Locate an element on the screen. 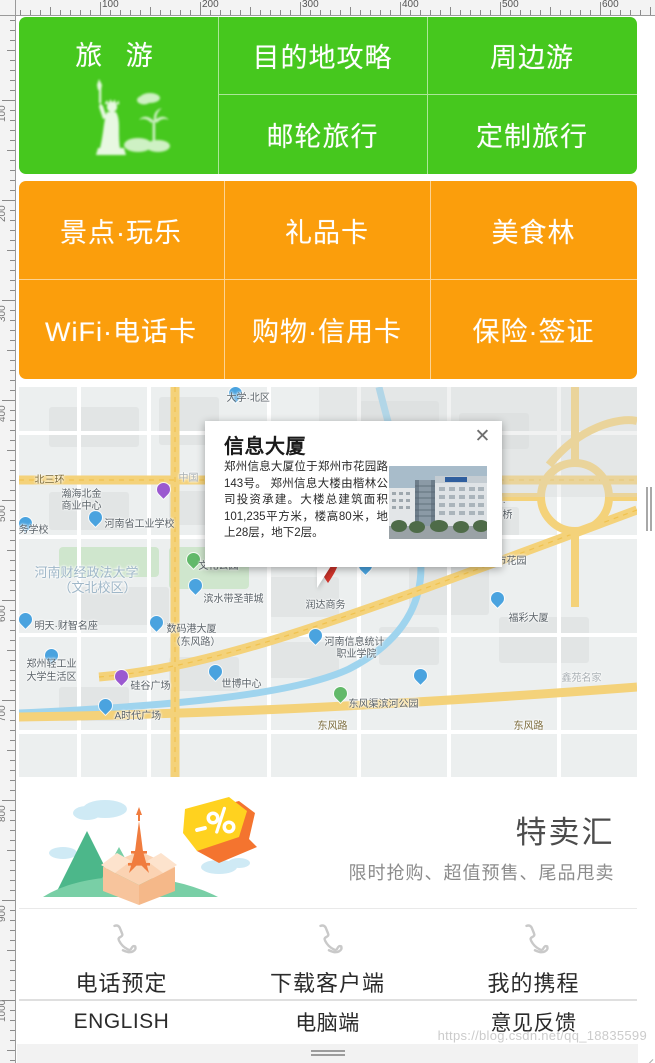 Image resolution: width=655 pixels, height=1063 pixels. category-tile-gift-card: 礼品卡 is located at coordinates (327, 230).